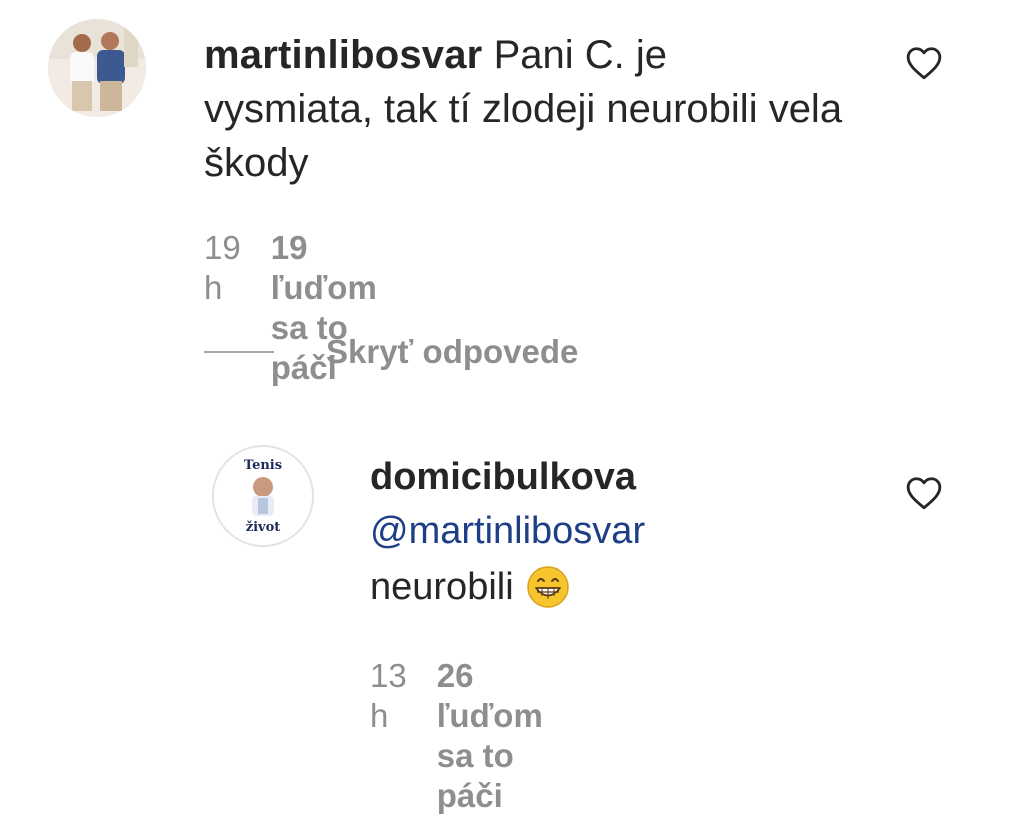 This screenshot has width=1024, height=816. What do you see at coordinates (388, 736) in the screenshot?
I see `reply-time: 13 h` at bounding box center [388, 736].